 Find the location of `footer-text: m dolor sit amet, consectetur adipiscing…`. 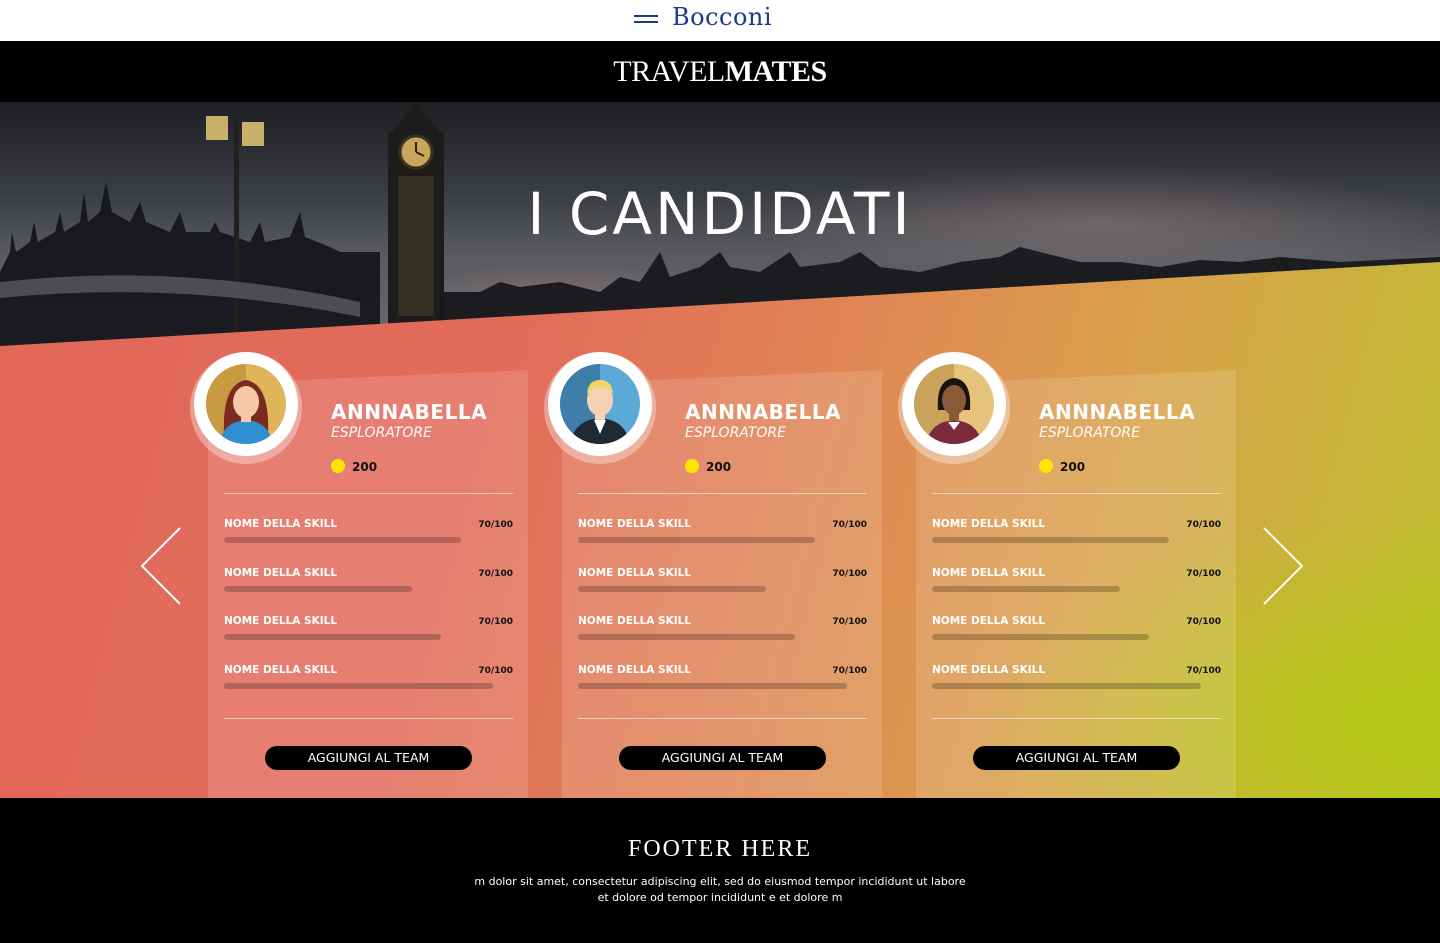

footer-text: m dolor sit amet, consectetur adipiscing… is located at coordinates (720, 889).